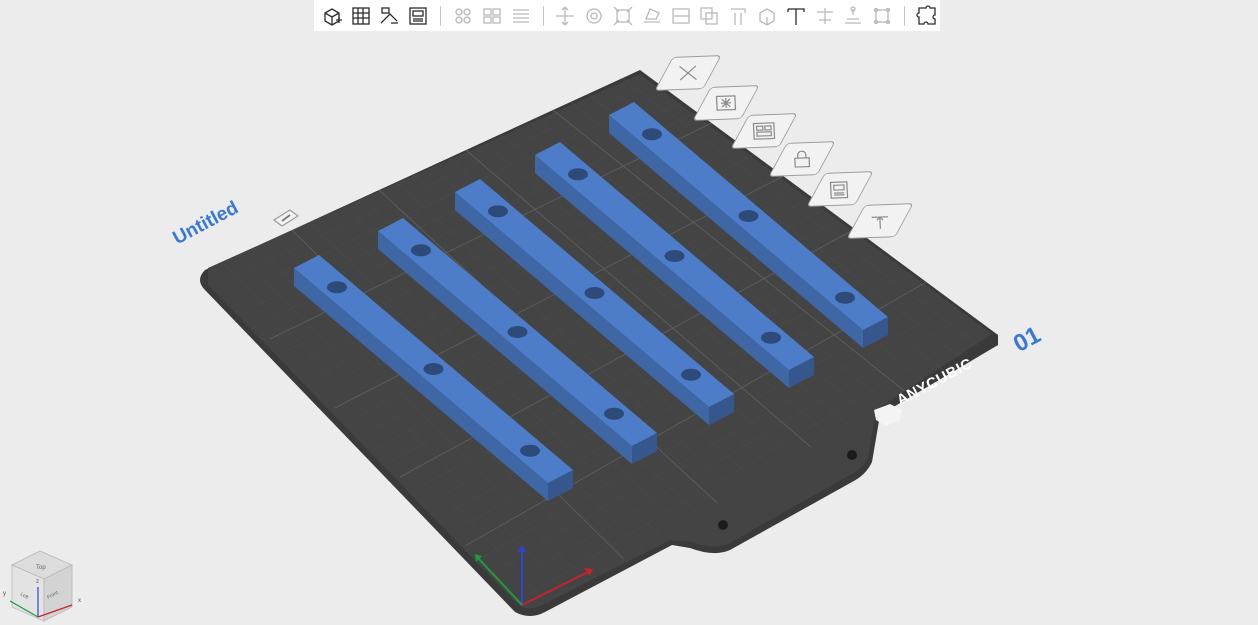  What do you see at coordinates (41, 568) in the screenshot?
I see `view-cube-top-label: Top` at bounding box center [41, 568].